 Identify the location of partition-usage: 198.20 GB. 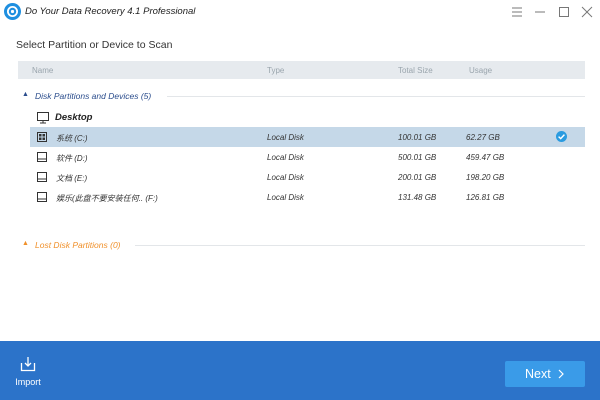
(485, 177).